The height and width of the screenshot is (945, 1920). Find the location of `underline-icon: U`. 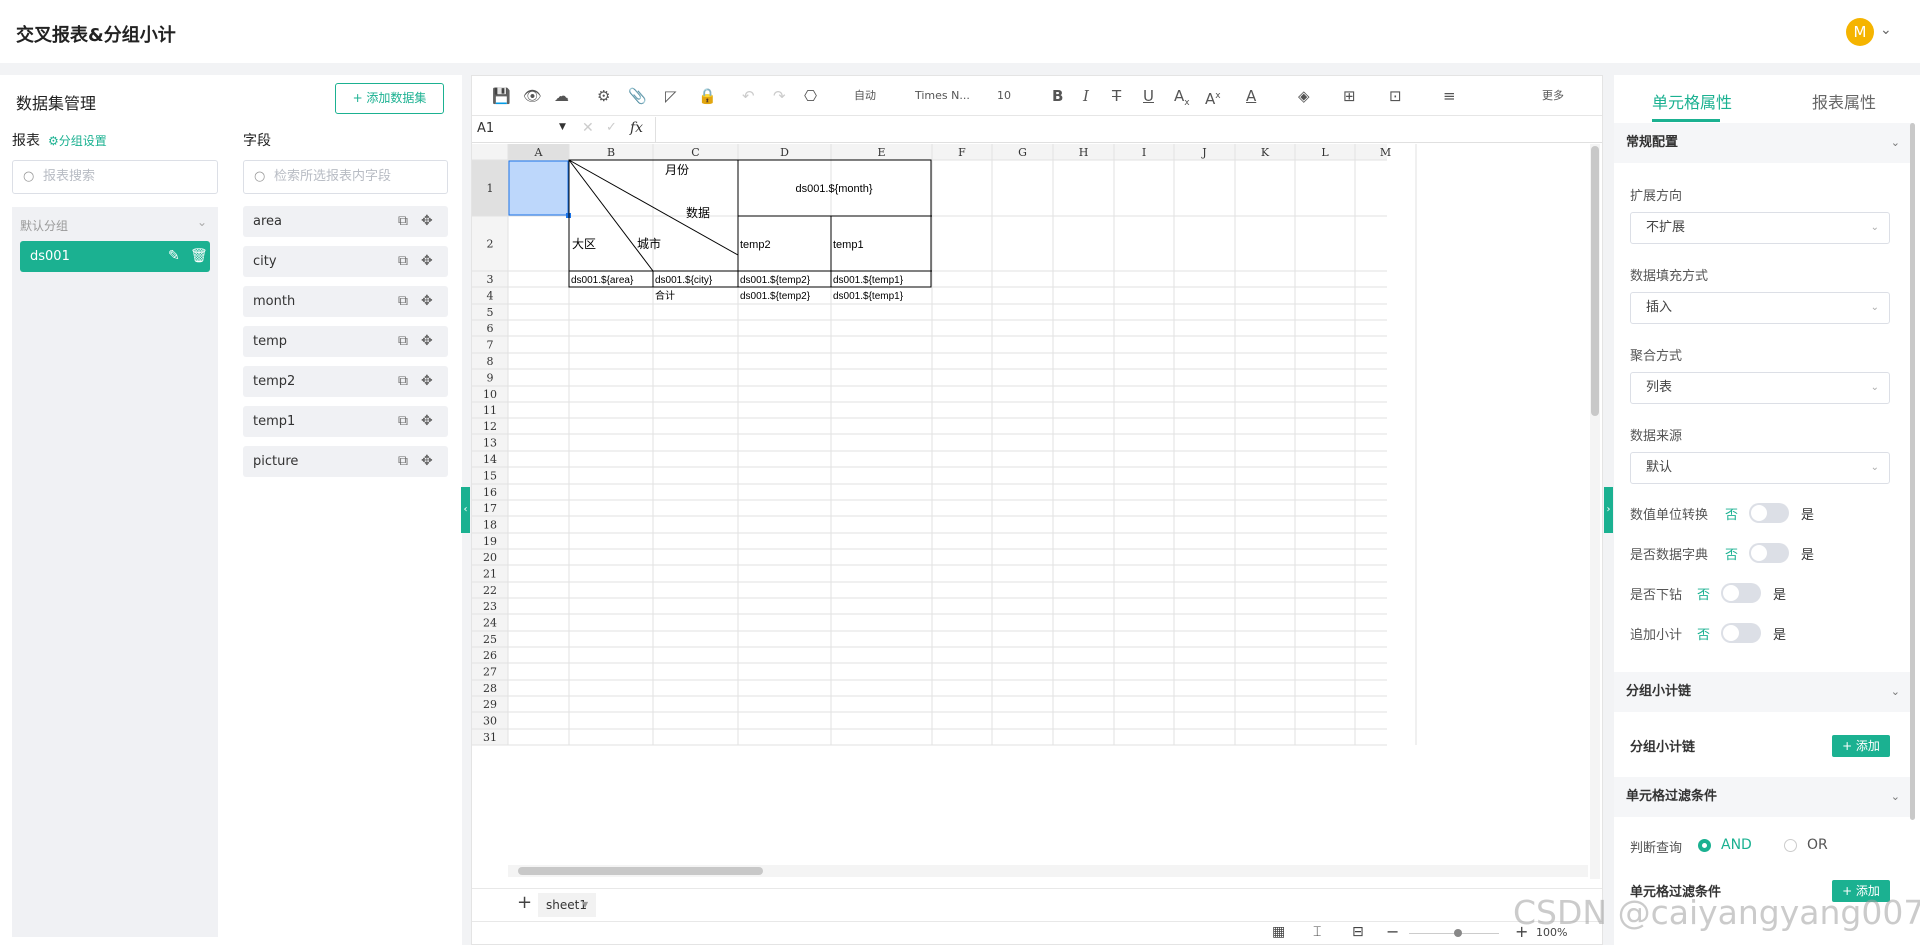

underline-icon: U is located at coordinates (1148, 96).